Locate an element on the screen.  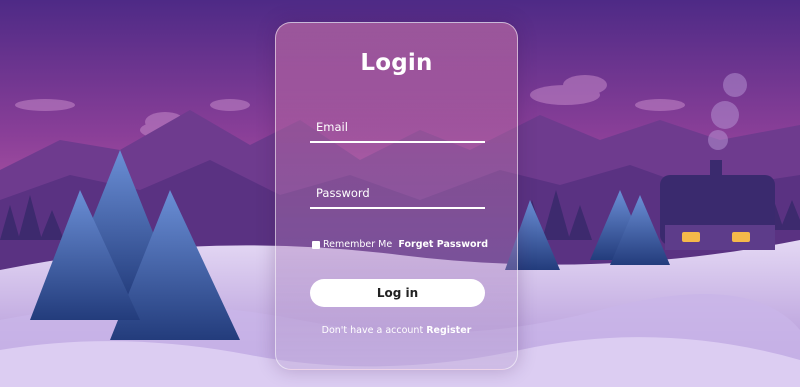
email-field is located at coordinates (397, 129).